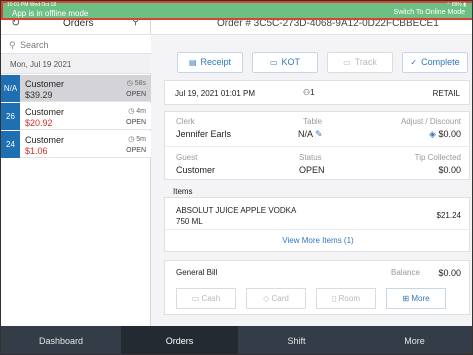 The width and height of the screenshot is (473, 355). What do you see at coordinates (449, 134) in the screenshot?
I see `adjust-discount-amount: $0.00` at bounding box center [449, 134].